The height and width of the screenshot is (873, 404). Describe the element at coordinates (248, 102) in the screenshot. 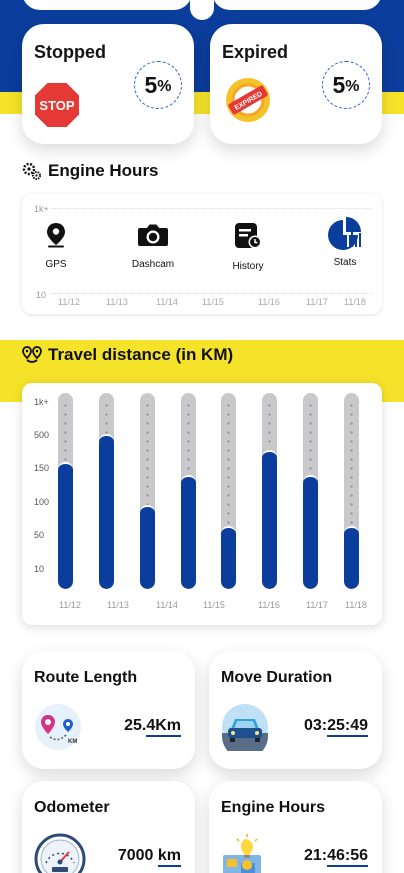

I see `expired-badge-icon: EXPIRED` at that location.